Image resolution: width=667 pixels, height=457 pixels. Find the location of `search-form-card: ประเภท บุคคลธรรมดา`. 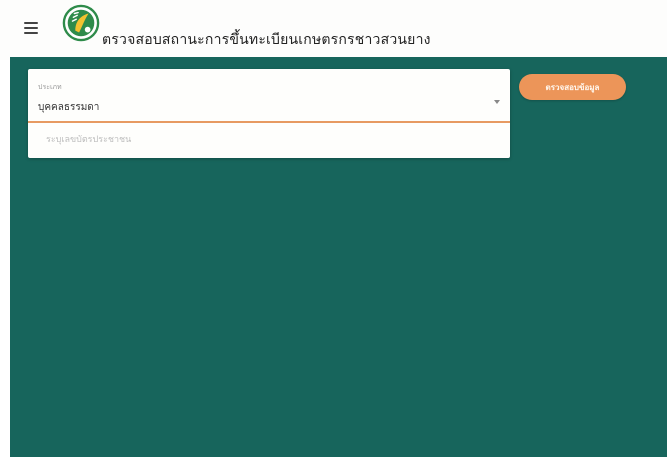

search-form-card: ประเภท บุคคลธรรมดา is located at coordinates (269, 113).